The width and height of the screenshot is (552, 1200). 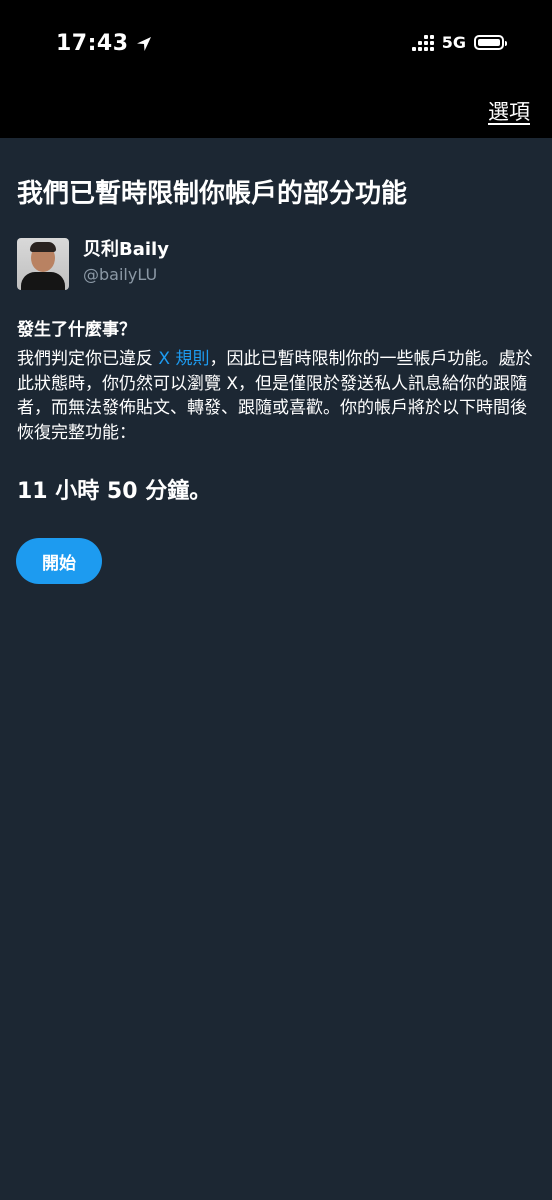 I want to click on display-name: 贝利Baily, so click(x=126, y=249).